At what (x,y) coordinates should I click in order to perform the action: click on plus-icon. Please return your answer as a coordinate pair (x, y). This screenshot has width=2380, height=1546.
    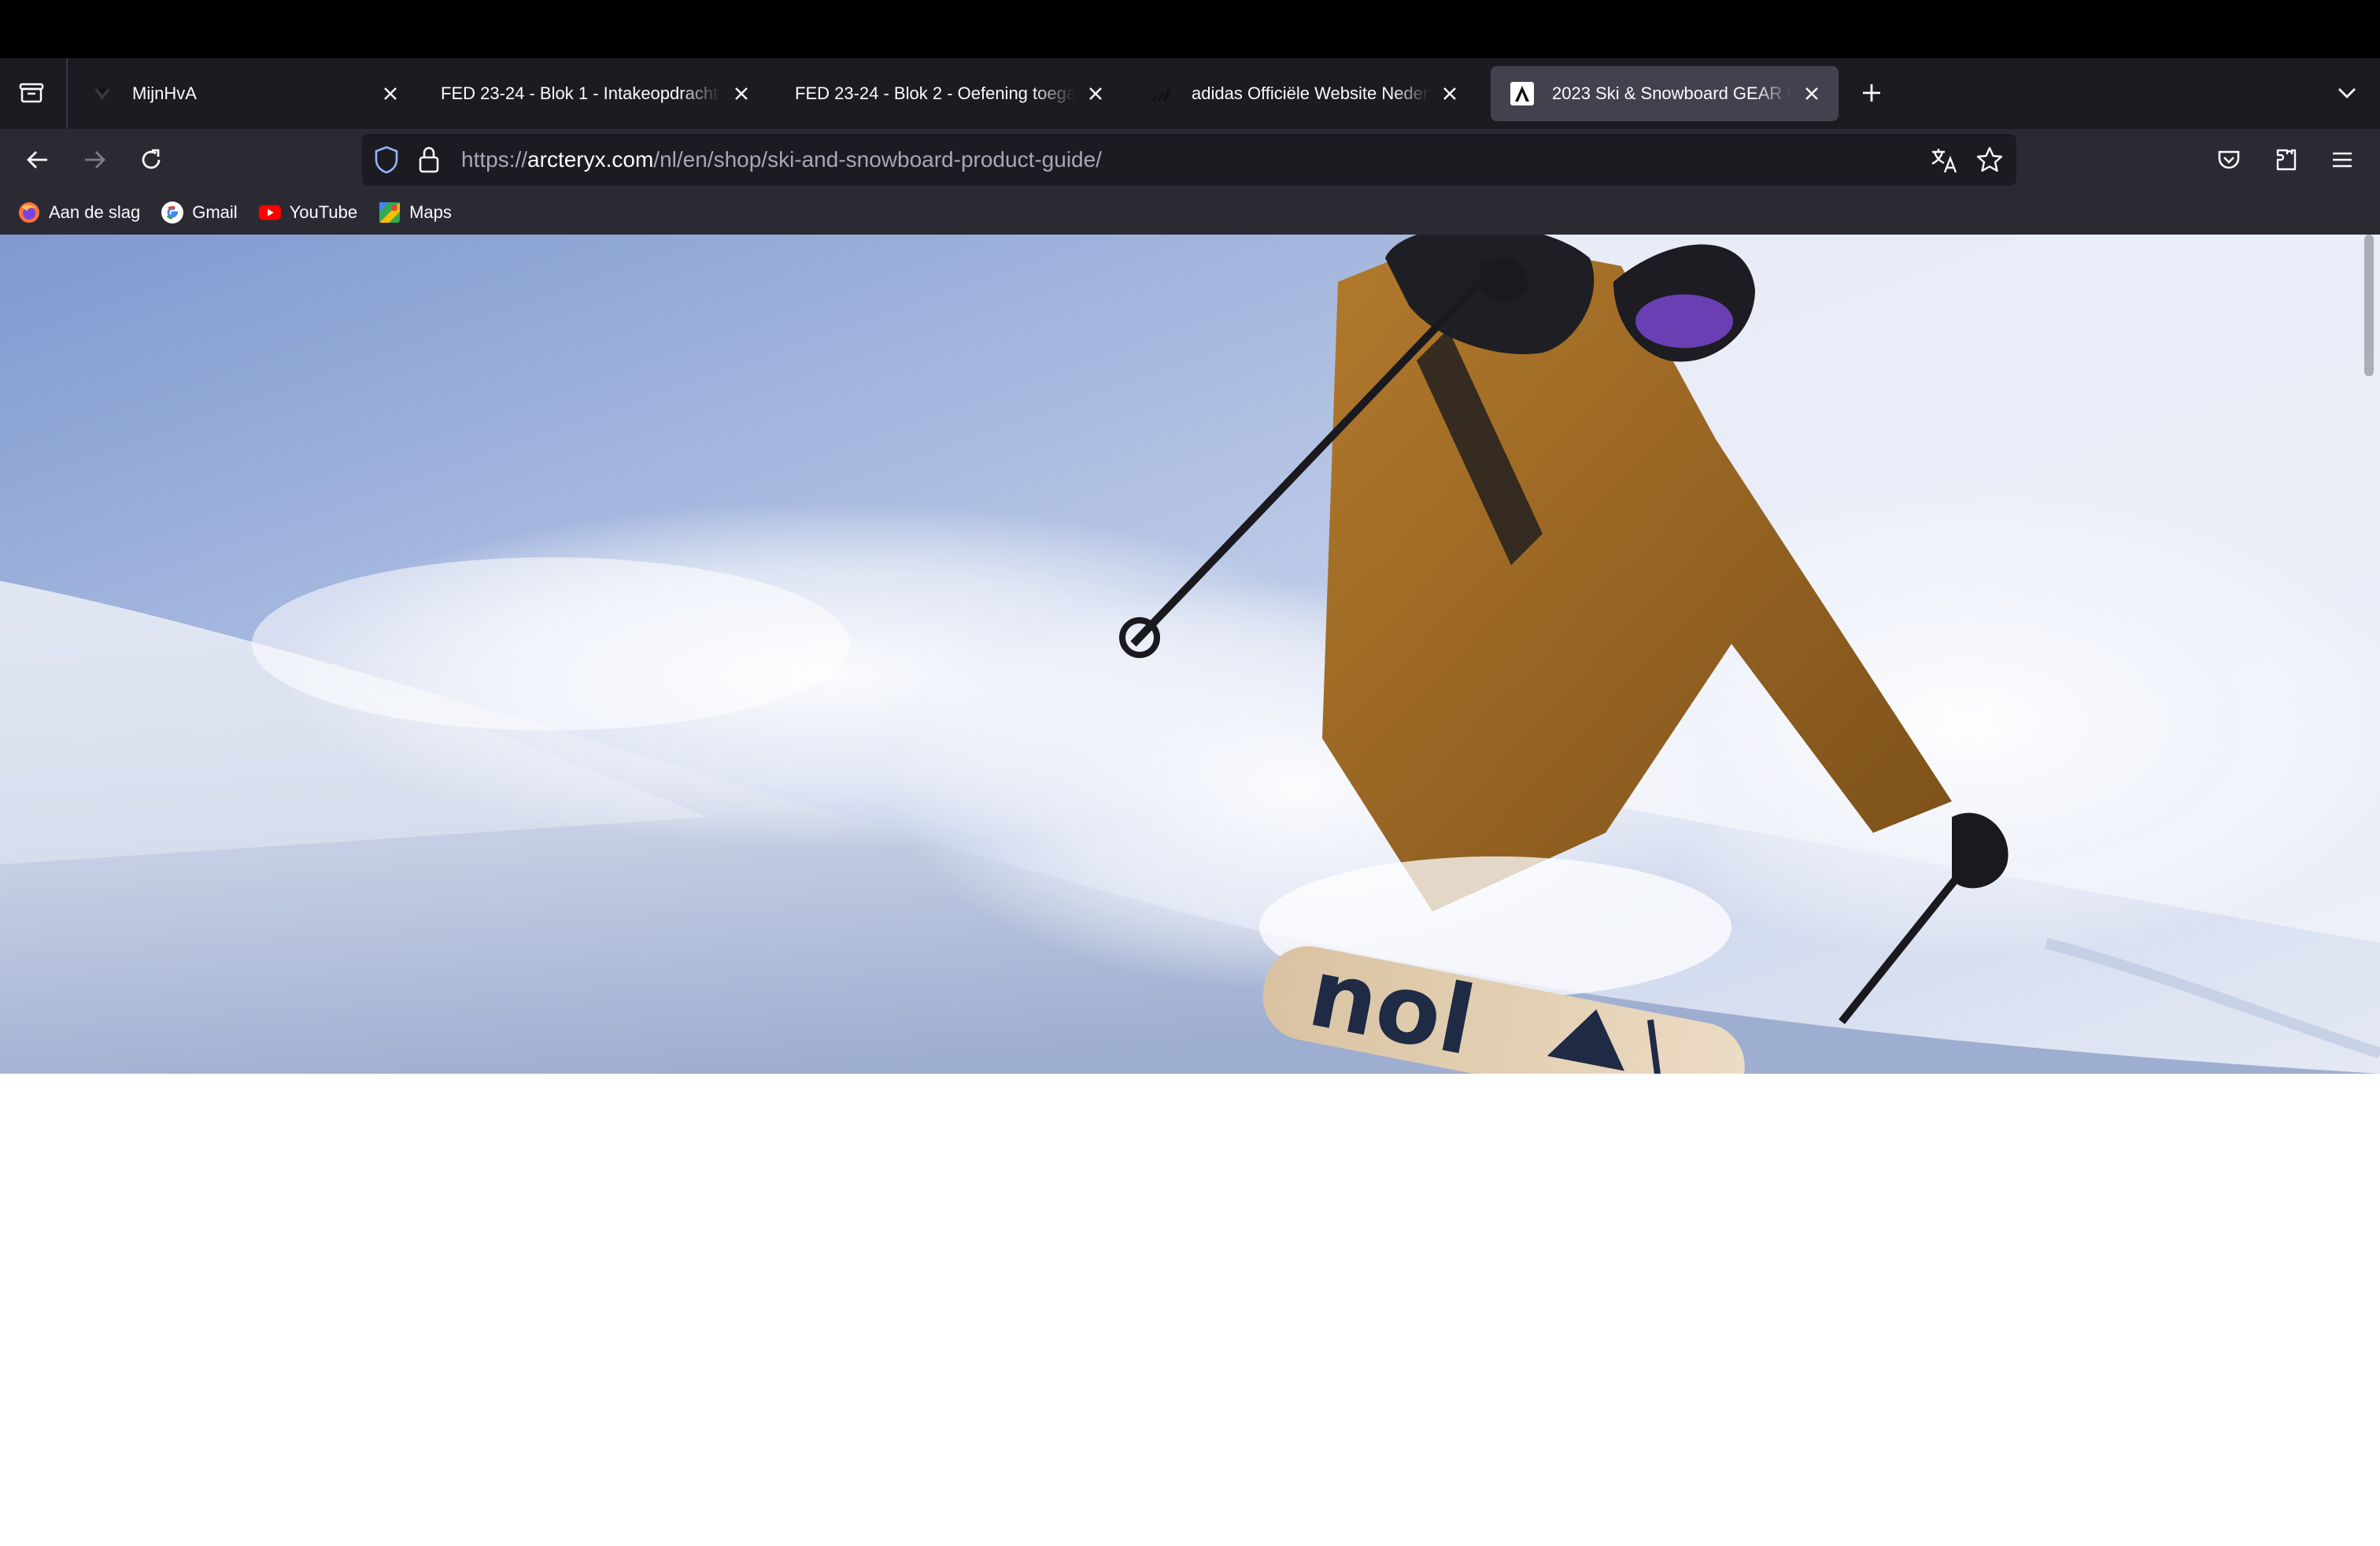
    Looking at the image, I should click on (1872, 93).